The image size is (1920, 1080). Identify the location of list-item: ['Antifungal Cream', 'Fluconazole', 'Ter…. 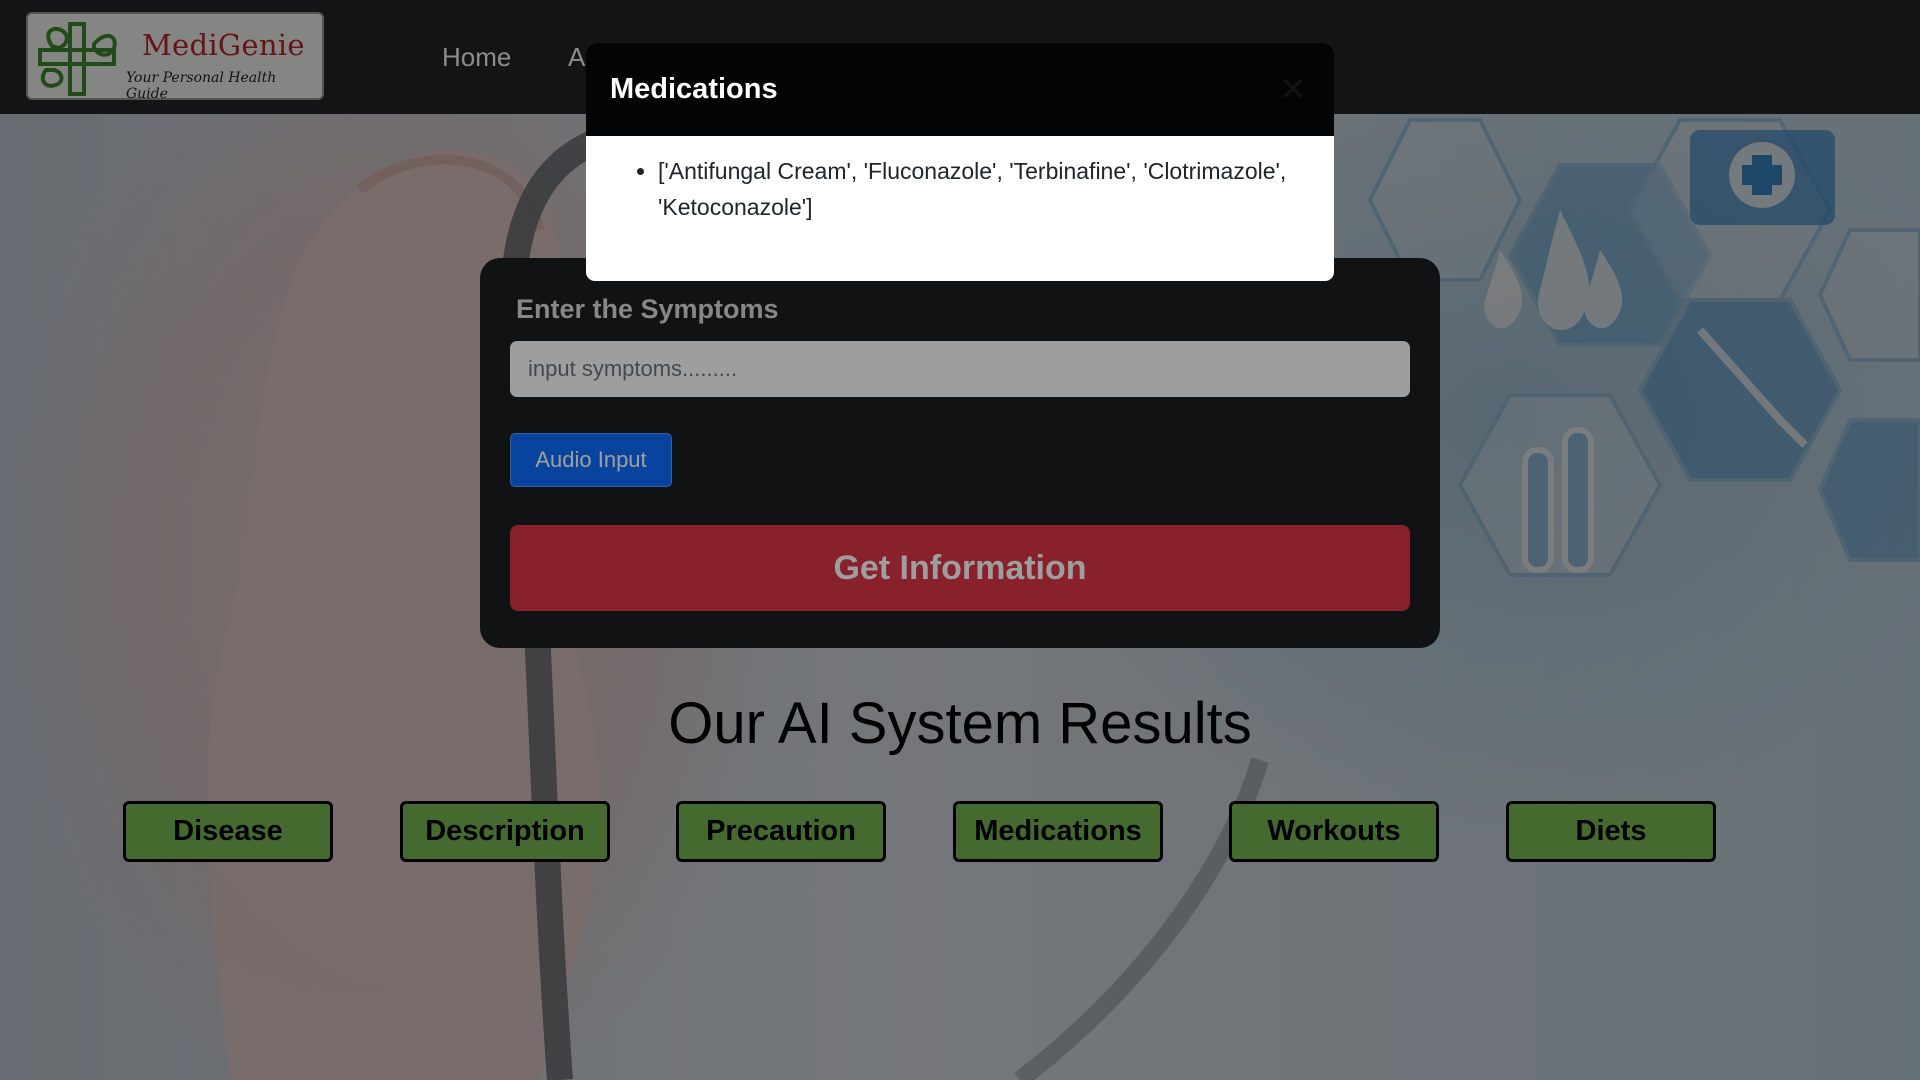
(978, 189).